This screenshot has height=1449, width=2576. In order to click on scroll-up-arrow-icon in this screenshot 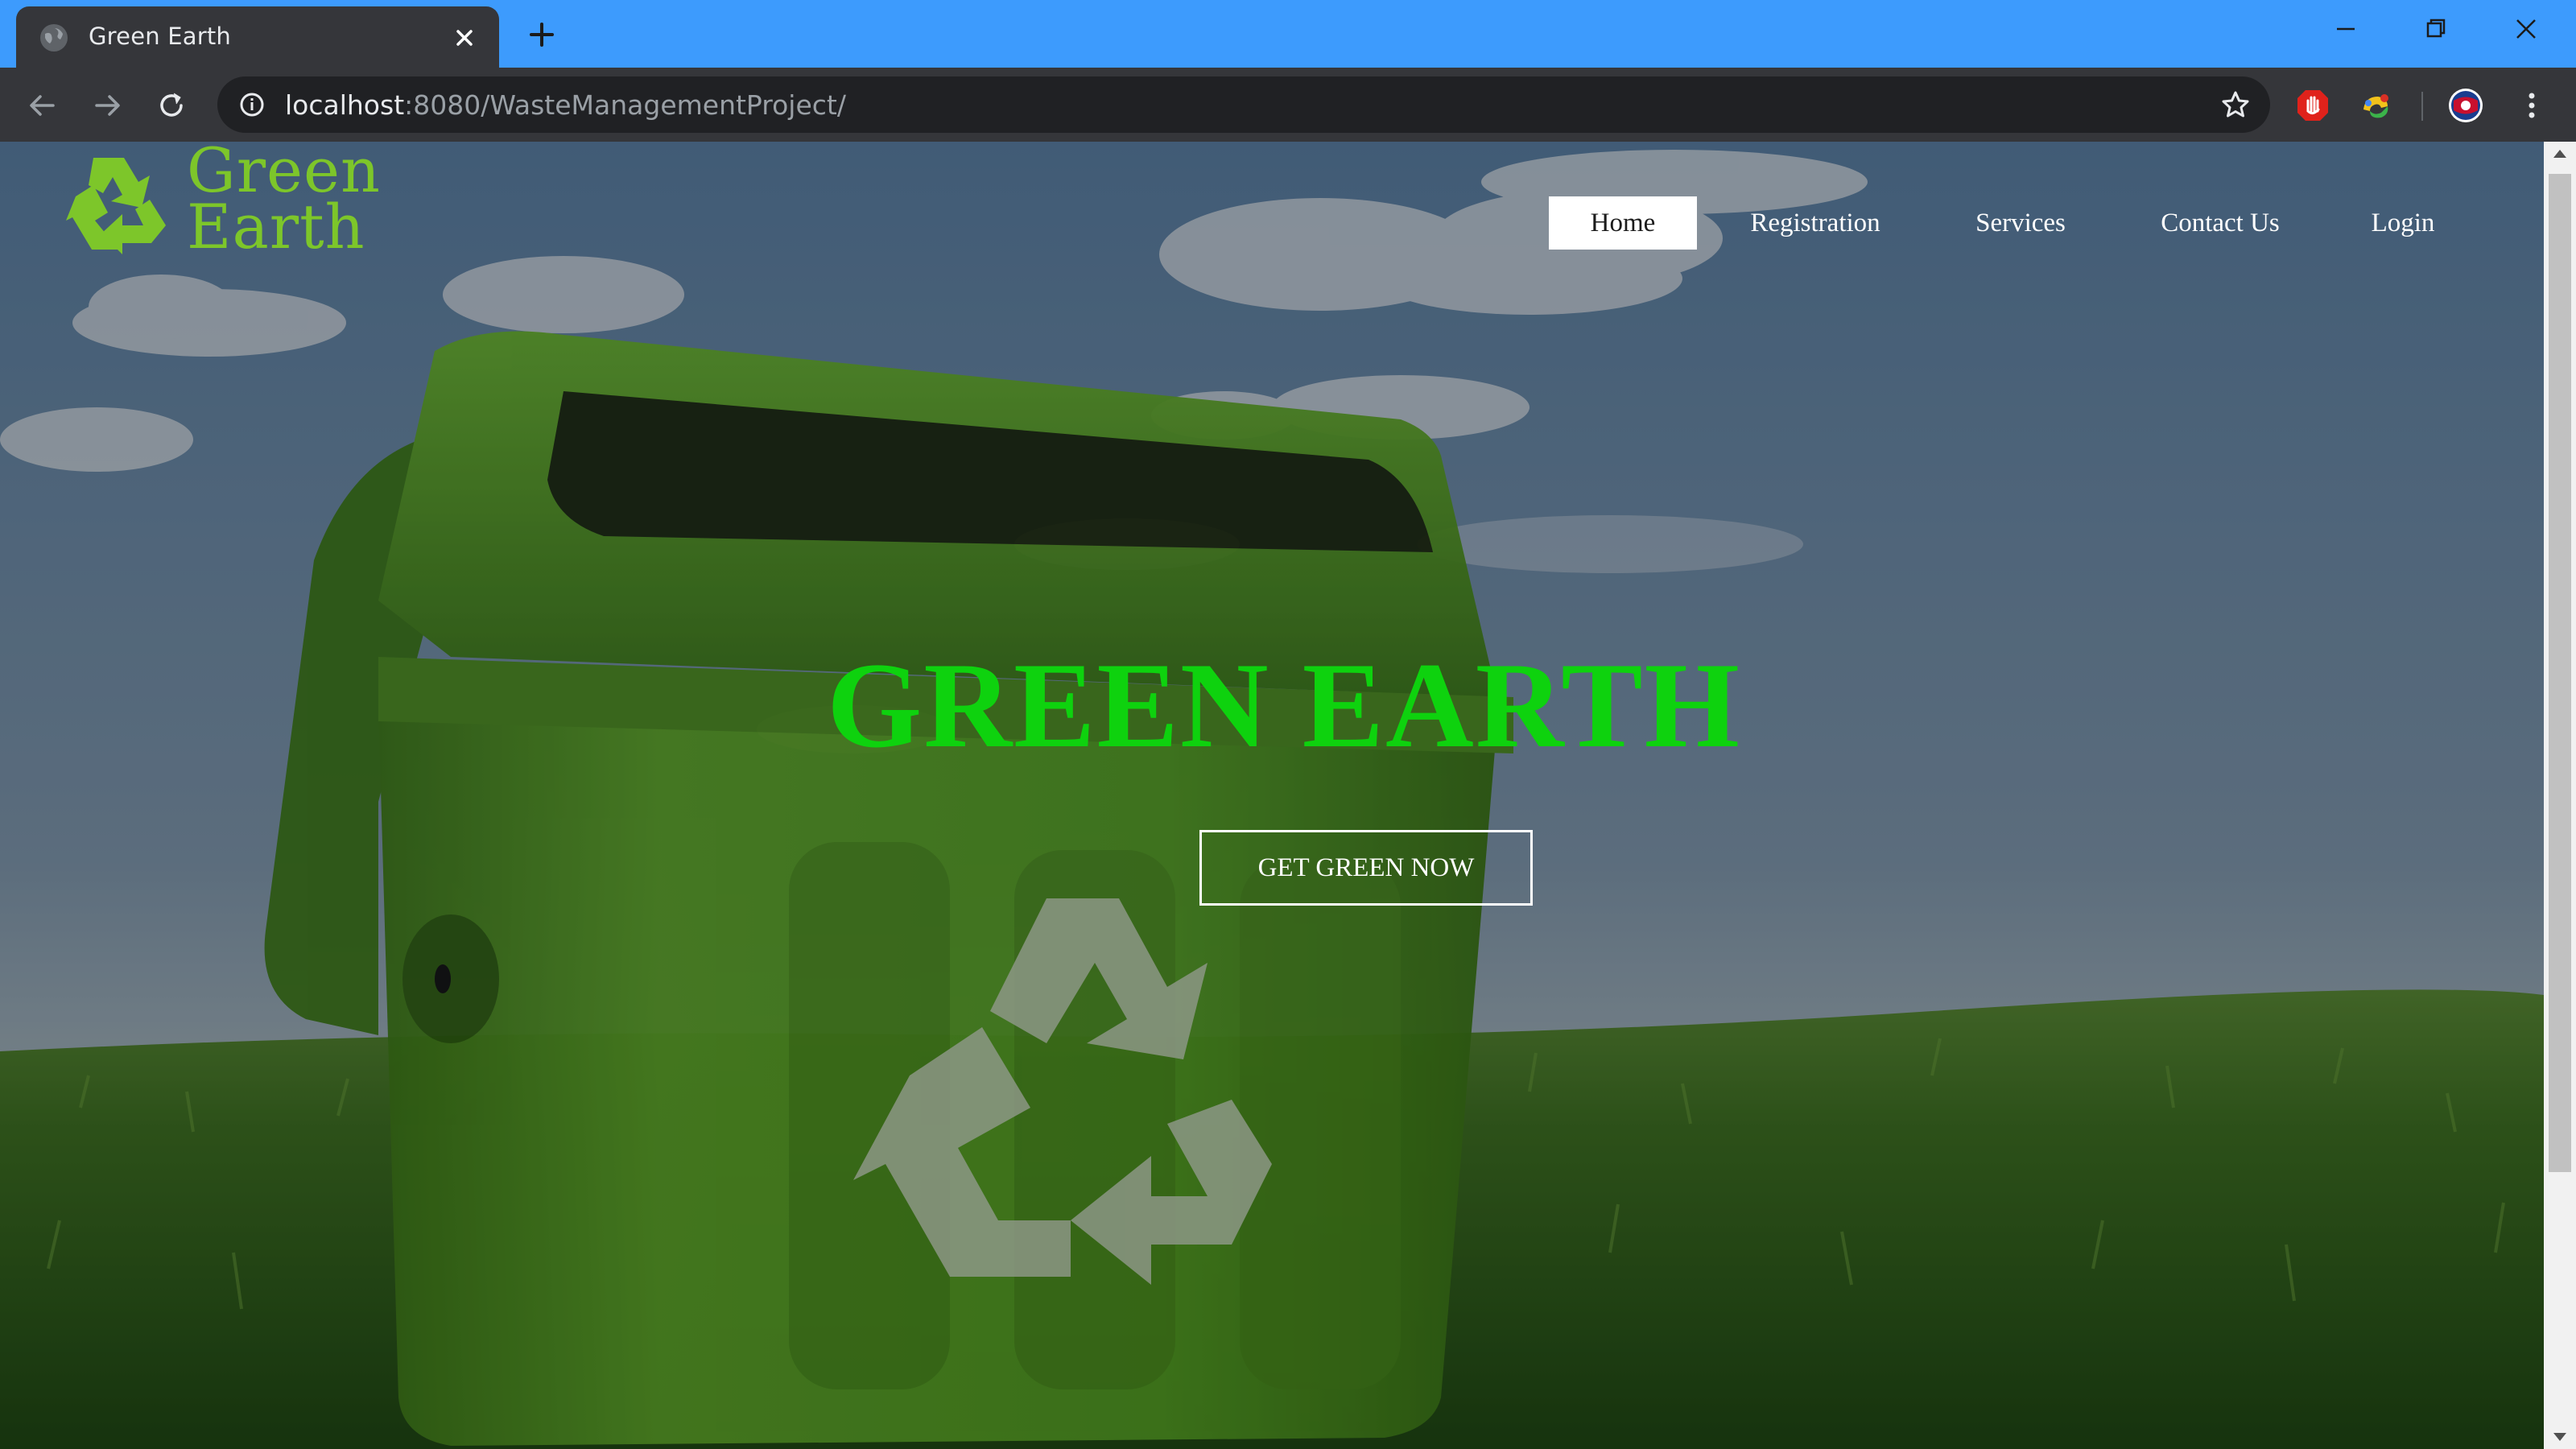, I will do `click(2559, 154)`.